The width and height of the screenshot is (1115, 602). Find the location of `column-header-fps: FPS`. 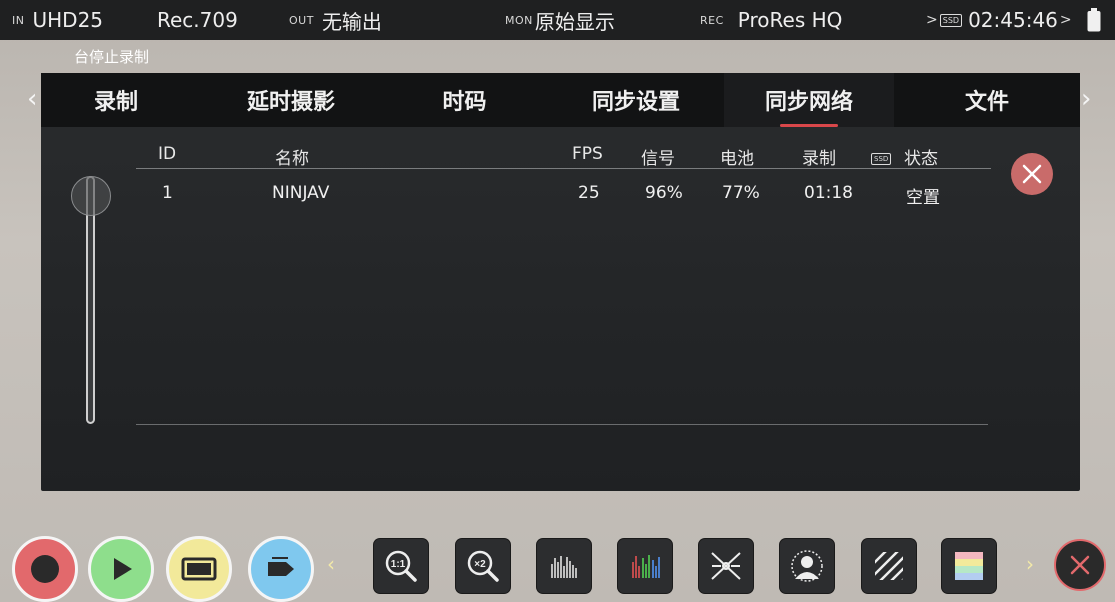

column-header-fps: FPS is located at coordinates (587, 154).